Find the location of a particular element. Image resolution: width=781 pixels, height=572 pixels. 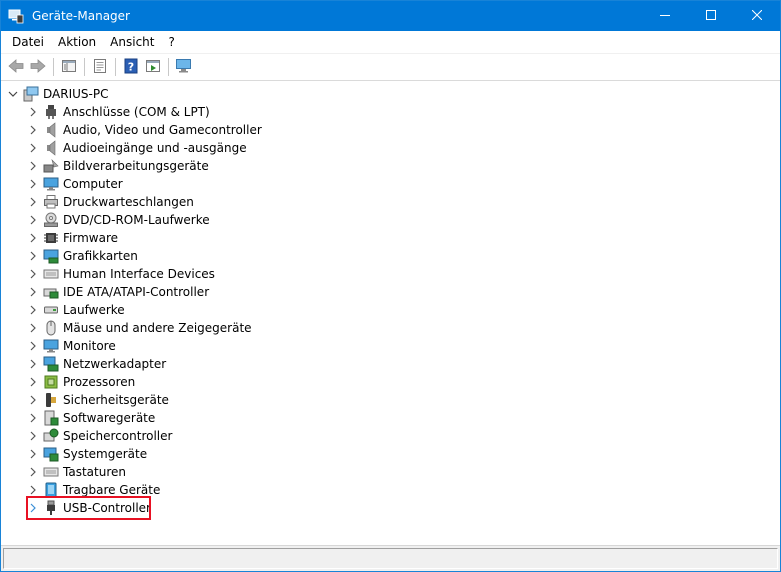

tree-category: Human Interface Devices is located at coordinates (120, 274).